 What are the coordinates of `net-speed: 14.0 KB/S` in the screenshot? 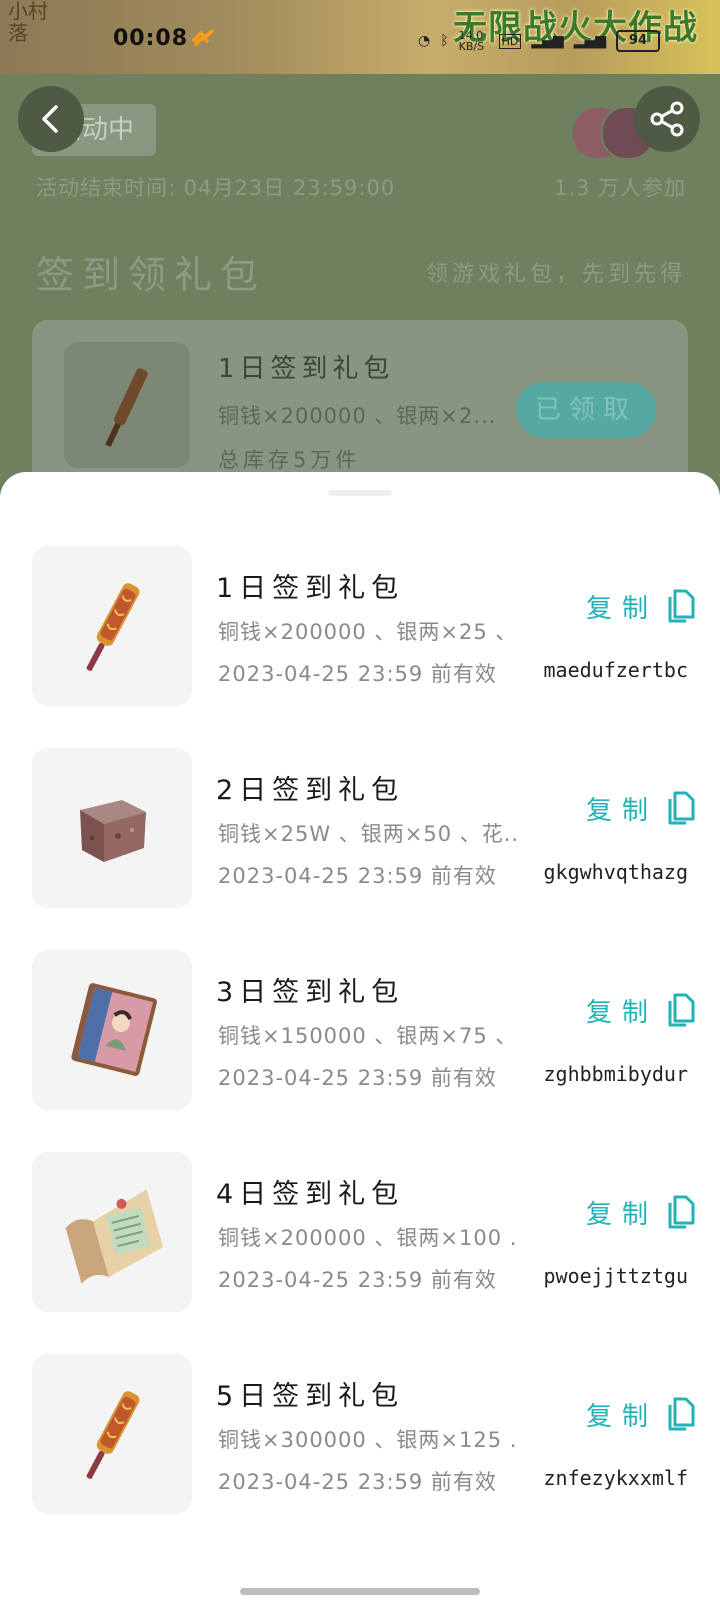 It's located at (471, 41).